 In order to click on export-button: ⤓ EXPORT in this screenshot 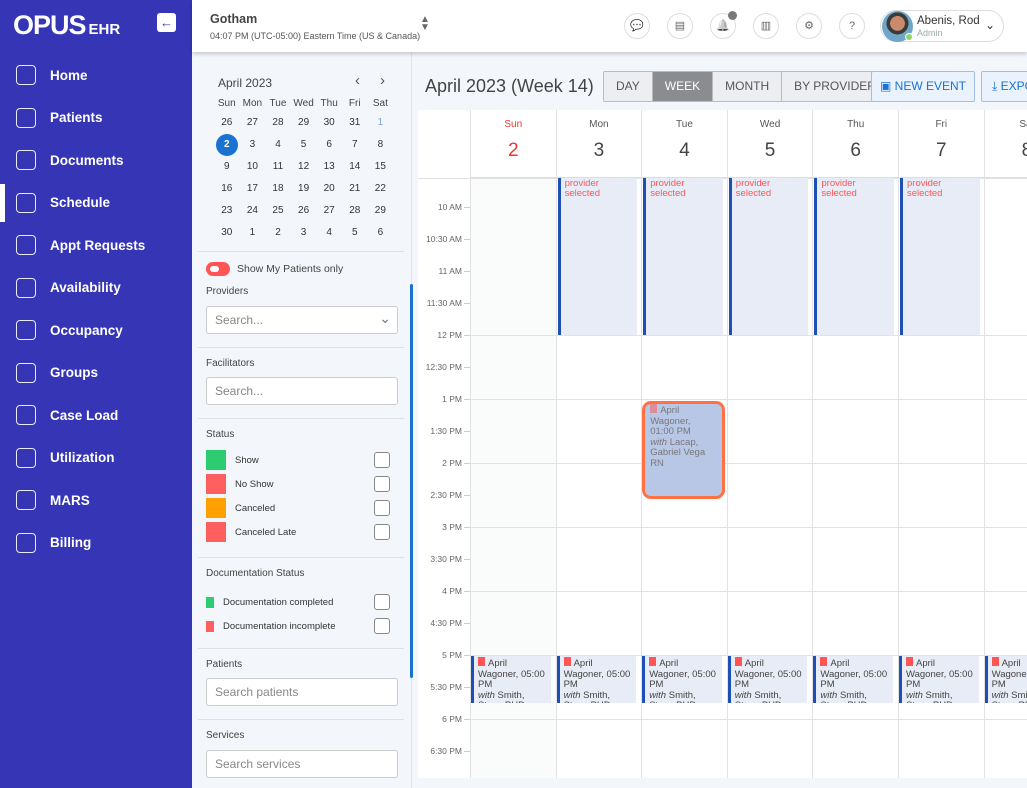, I will do `click(1004, 86)`.